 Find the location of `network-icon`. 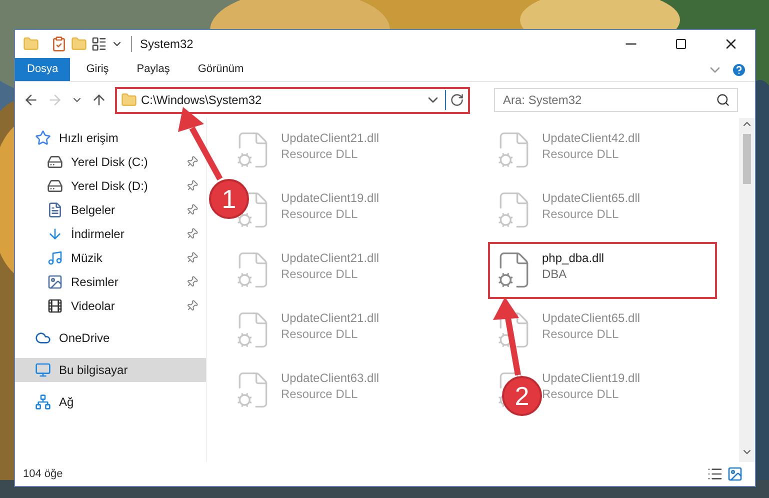

network-icon is located at coordinates (43, 402).